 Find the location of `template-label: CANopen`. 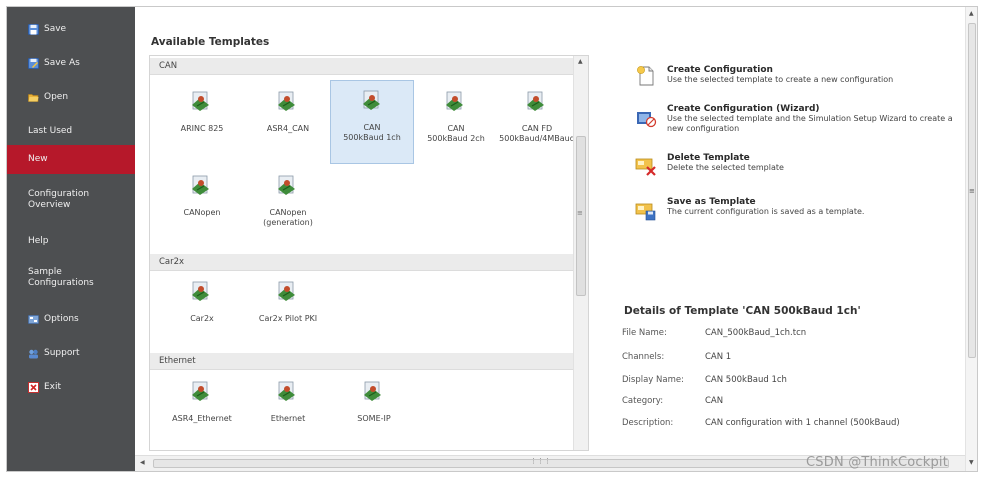

template-label: CANopen is located at coordinates (202, 212).